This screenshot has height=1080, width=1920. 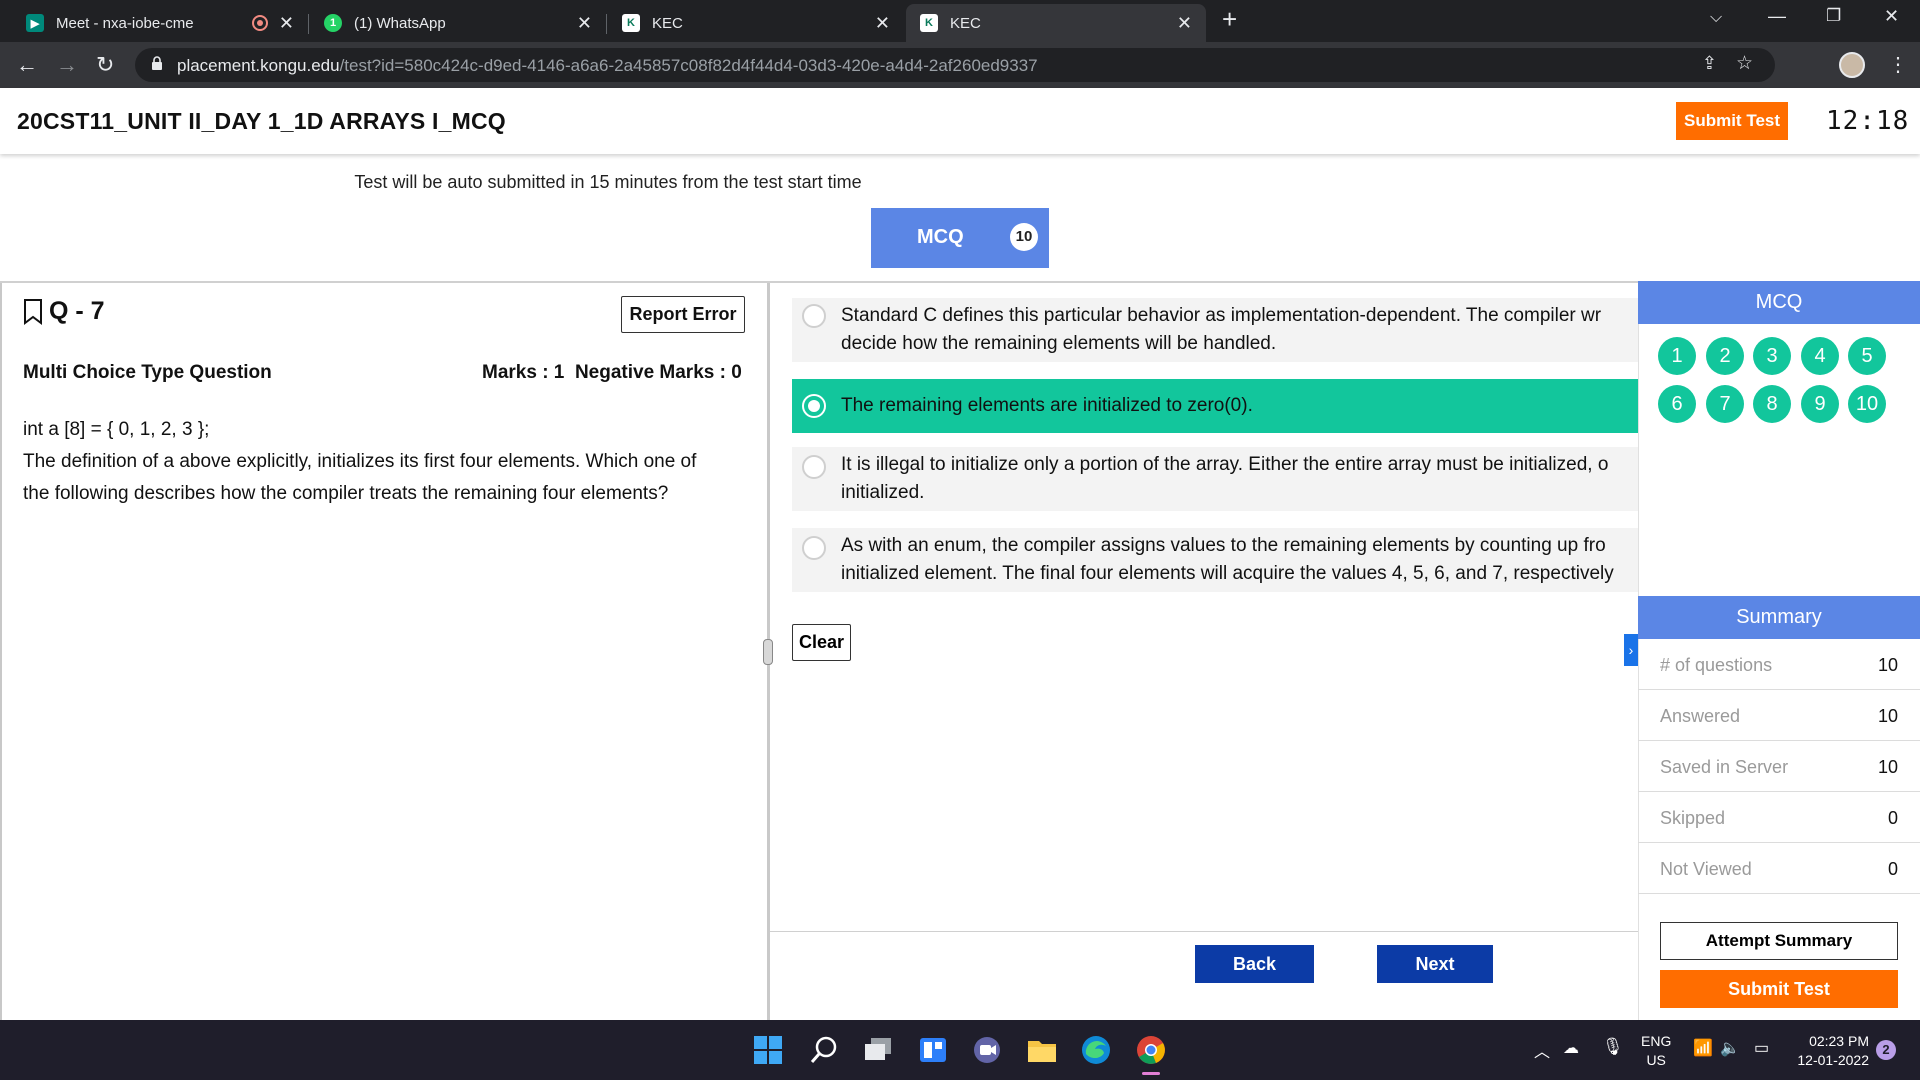 What do you see at coordinates (1891, 16) in the screenshot?
I see `close-window-icon: ✕` at bounding box center [1891, 16].